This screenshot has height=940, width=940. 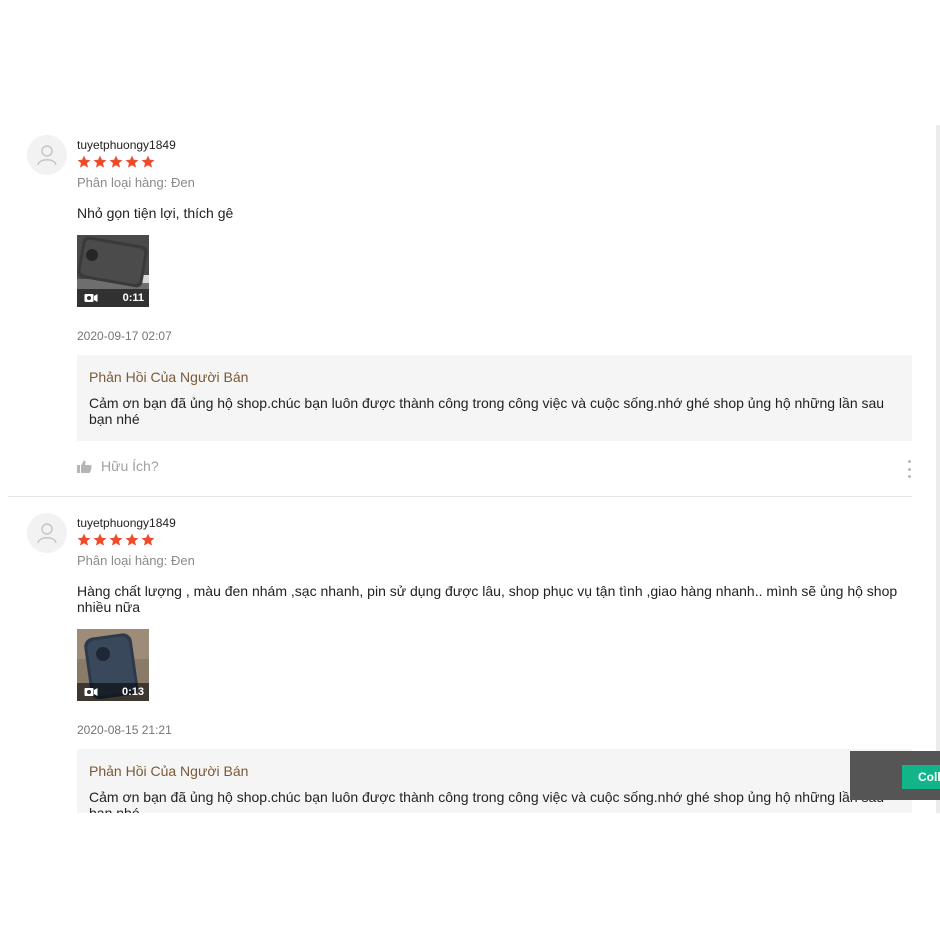 What do you see at coordinates (895, 775) in the screenshot?
I see `floating-voucher-panel: Collect` at bounding box center [895, 775].